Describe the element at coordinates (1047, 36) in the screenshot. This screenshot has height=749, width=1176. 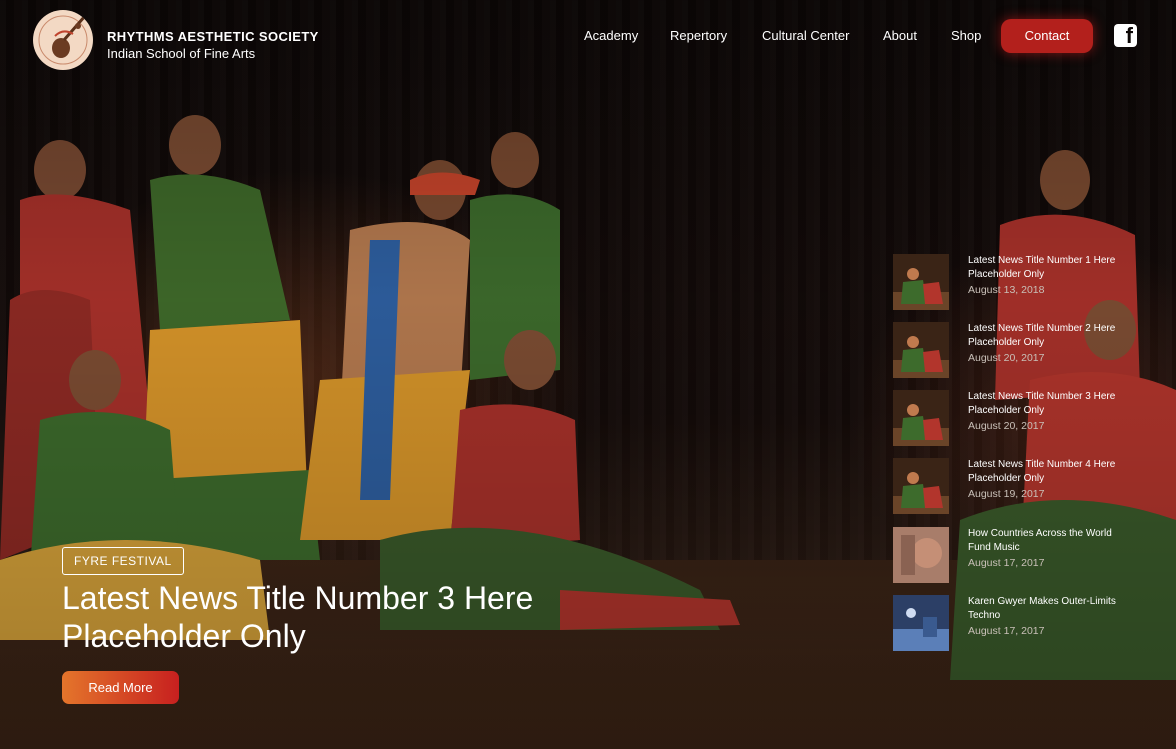
I see `contact-button: Contact` at that location.